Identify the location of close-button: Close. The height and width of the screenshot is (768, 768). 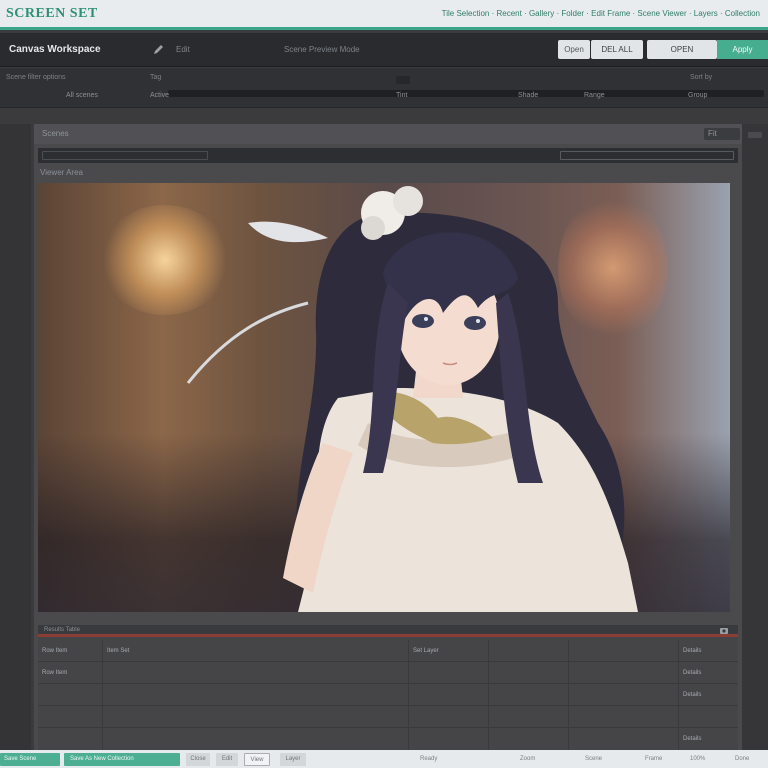
(198, 759).